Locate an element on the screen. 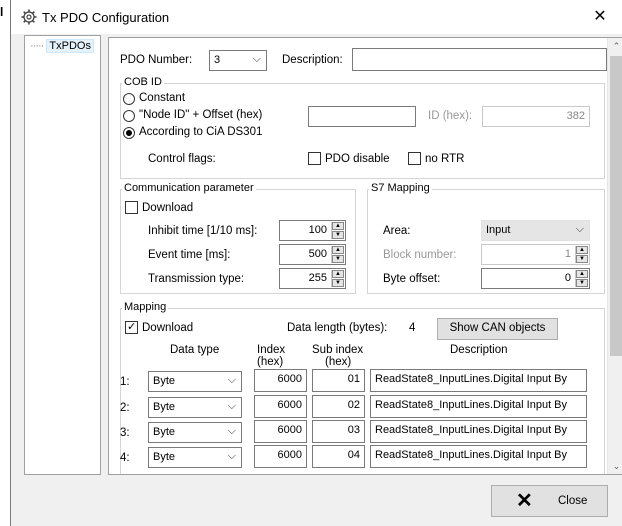  row-number: 1: is located at coordinates (125, 382).